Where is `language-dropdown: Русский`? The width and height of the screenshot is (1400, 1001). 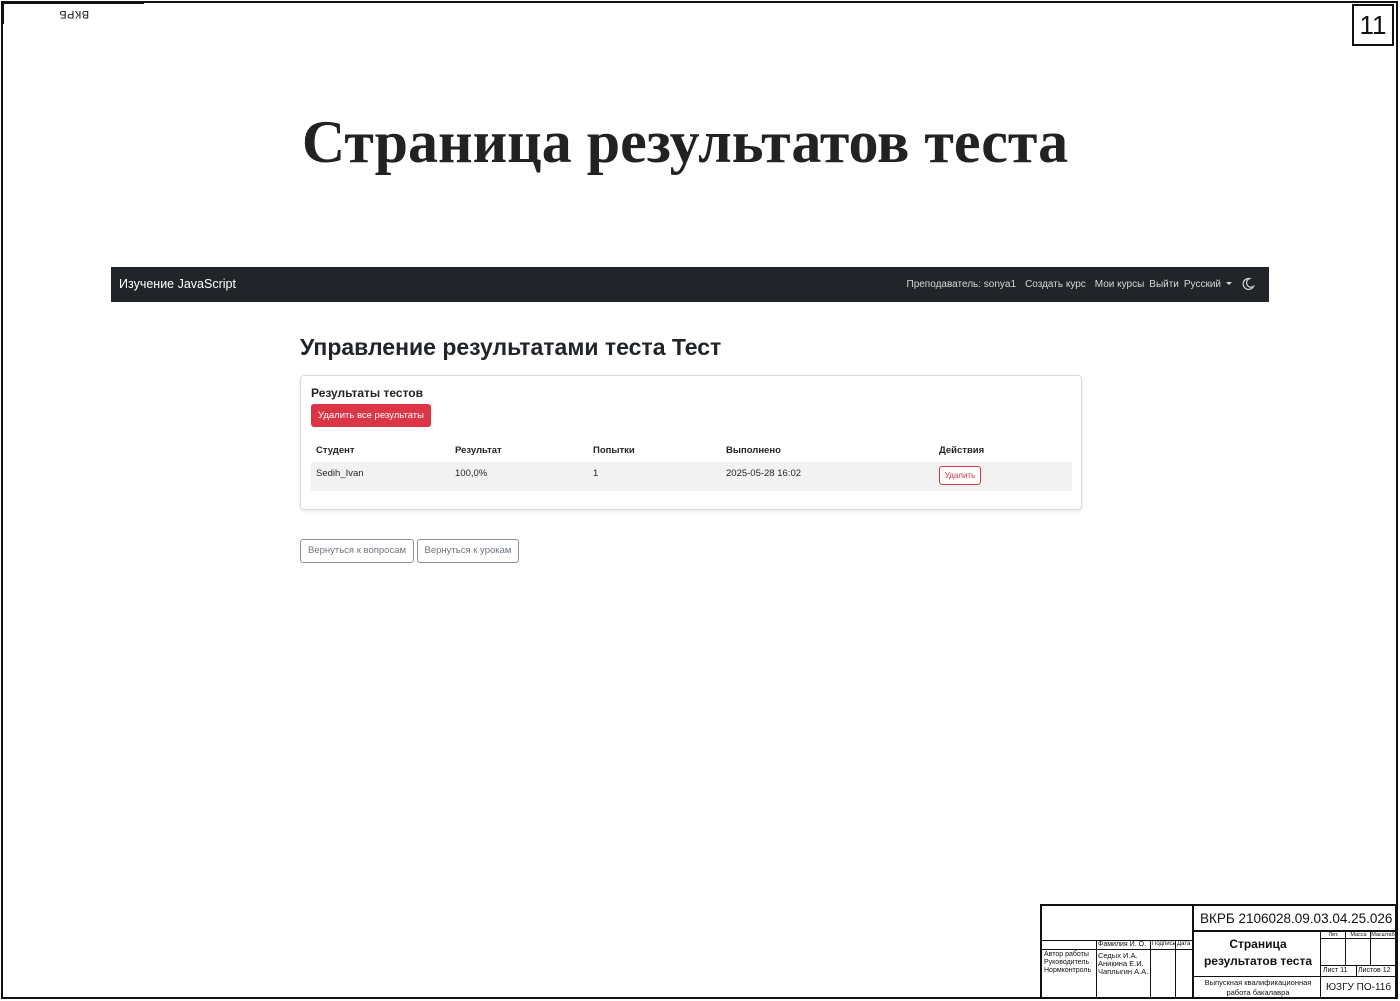 language-dropdown: Русский is located at coordinates (1208, 284).